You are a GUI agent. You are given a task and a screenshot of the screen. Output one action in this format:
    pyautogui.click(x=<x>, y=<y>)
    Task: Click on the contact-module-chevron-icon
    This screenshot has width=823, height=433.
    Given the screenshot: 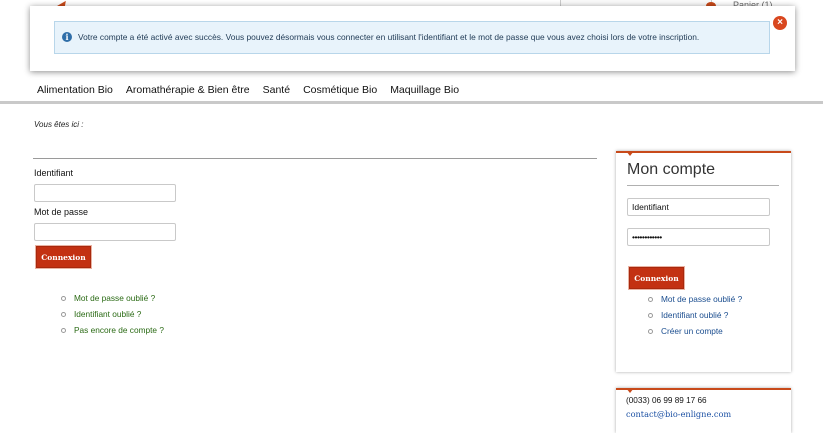 What is the action you would take?
    pyautogui.click(x=630, y=390)
    